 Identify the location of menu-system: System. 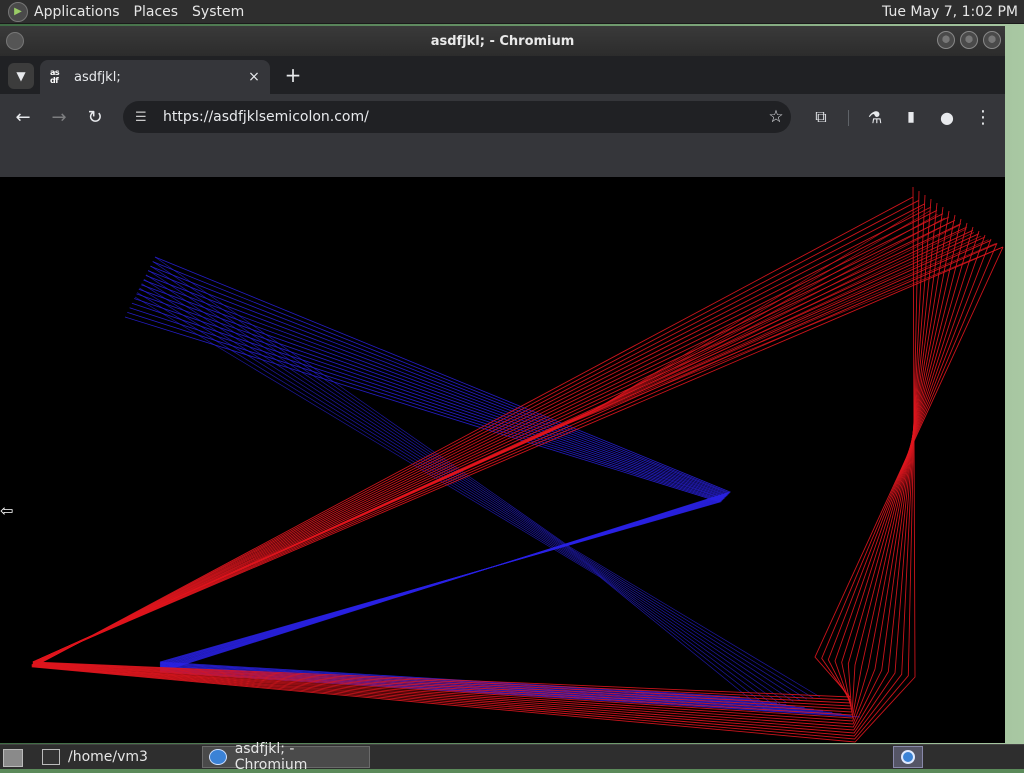
(218, 12).